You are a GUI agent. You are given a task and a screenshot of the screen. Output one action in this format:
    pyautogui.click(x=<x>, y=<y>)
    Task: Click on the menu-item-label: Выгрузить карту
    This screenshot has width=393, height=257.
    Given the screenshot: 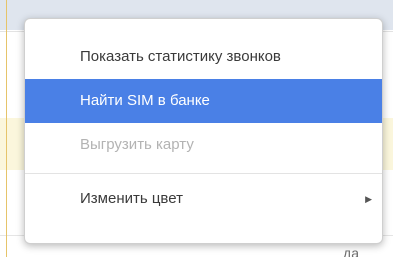 What is the action you would take?
    pyautogui.click(x=137, y=144)
    